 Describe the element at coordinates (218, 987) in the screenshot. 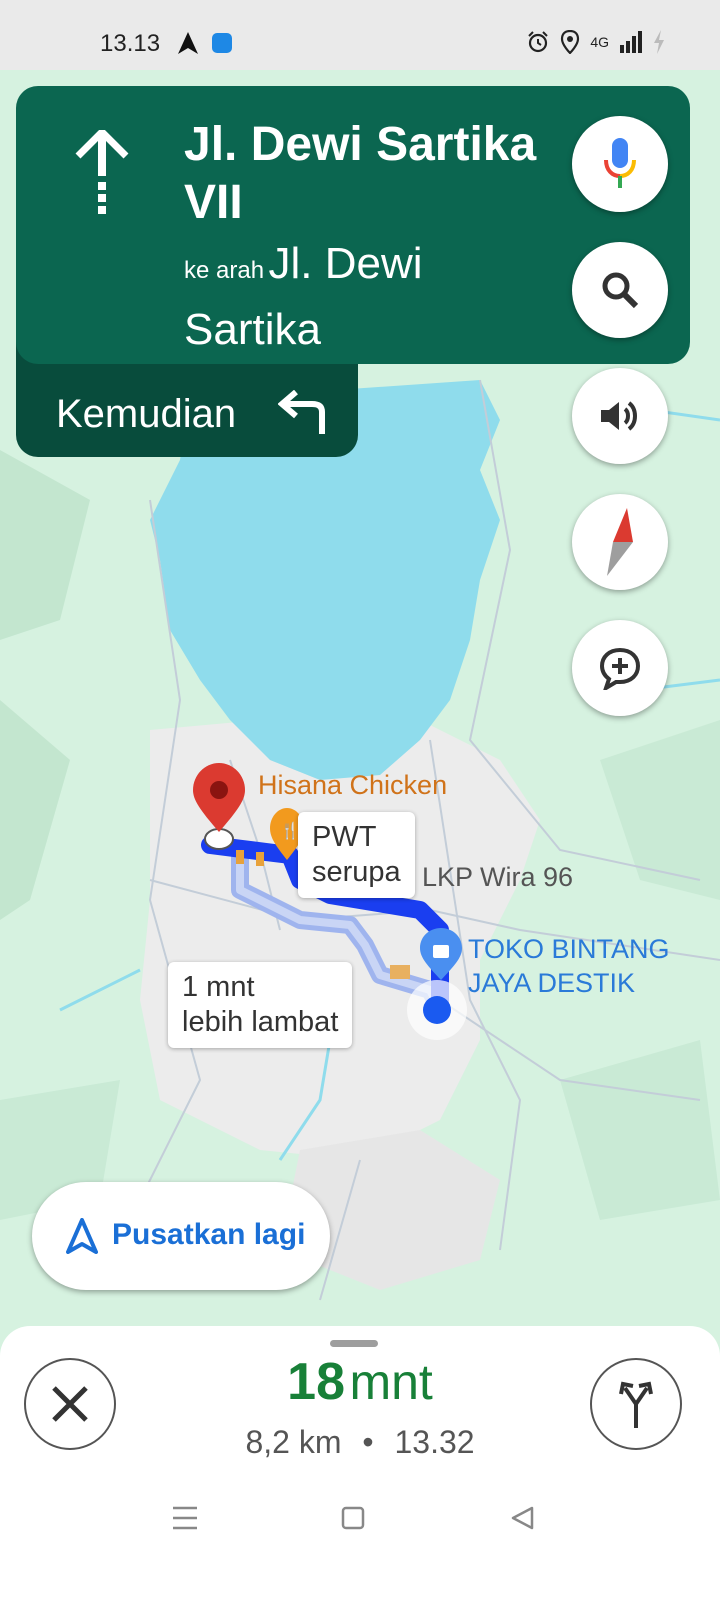

I see `slower-route-callout-line1: 1 mnt` at that location.